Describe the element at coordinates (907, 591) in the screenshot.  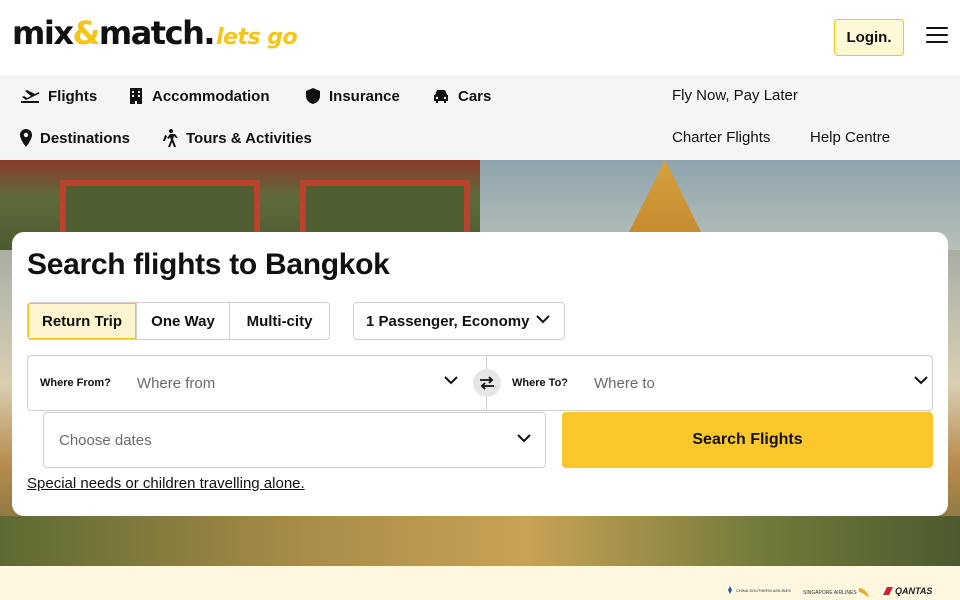
I see `partner-qantas: QANTAS` at that location.